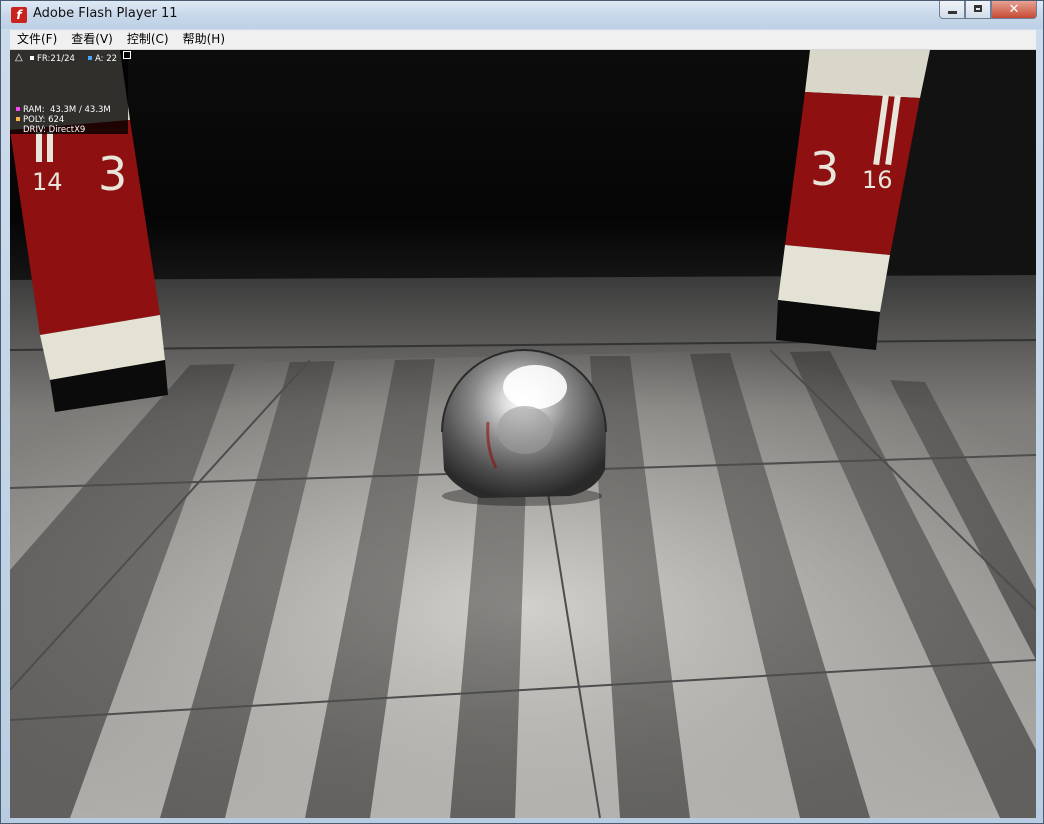 This screenshot has width=1044, height=824. What do you see at coordinates (52, 59) in the screenshot?
I see `stat-frame-rate: FR:21/24` at bounding box center [52, 59].